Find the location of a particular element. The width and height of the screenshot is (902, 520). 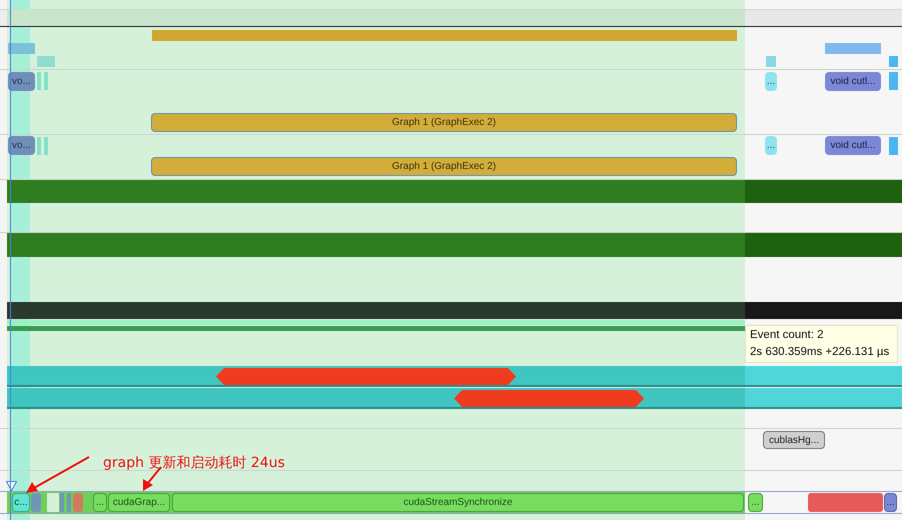

tooltip-text: Event count: 2 is located at coordinates (787, 335).